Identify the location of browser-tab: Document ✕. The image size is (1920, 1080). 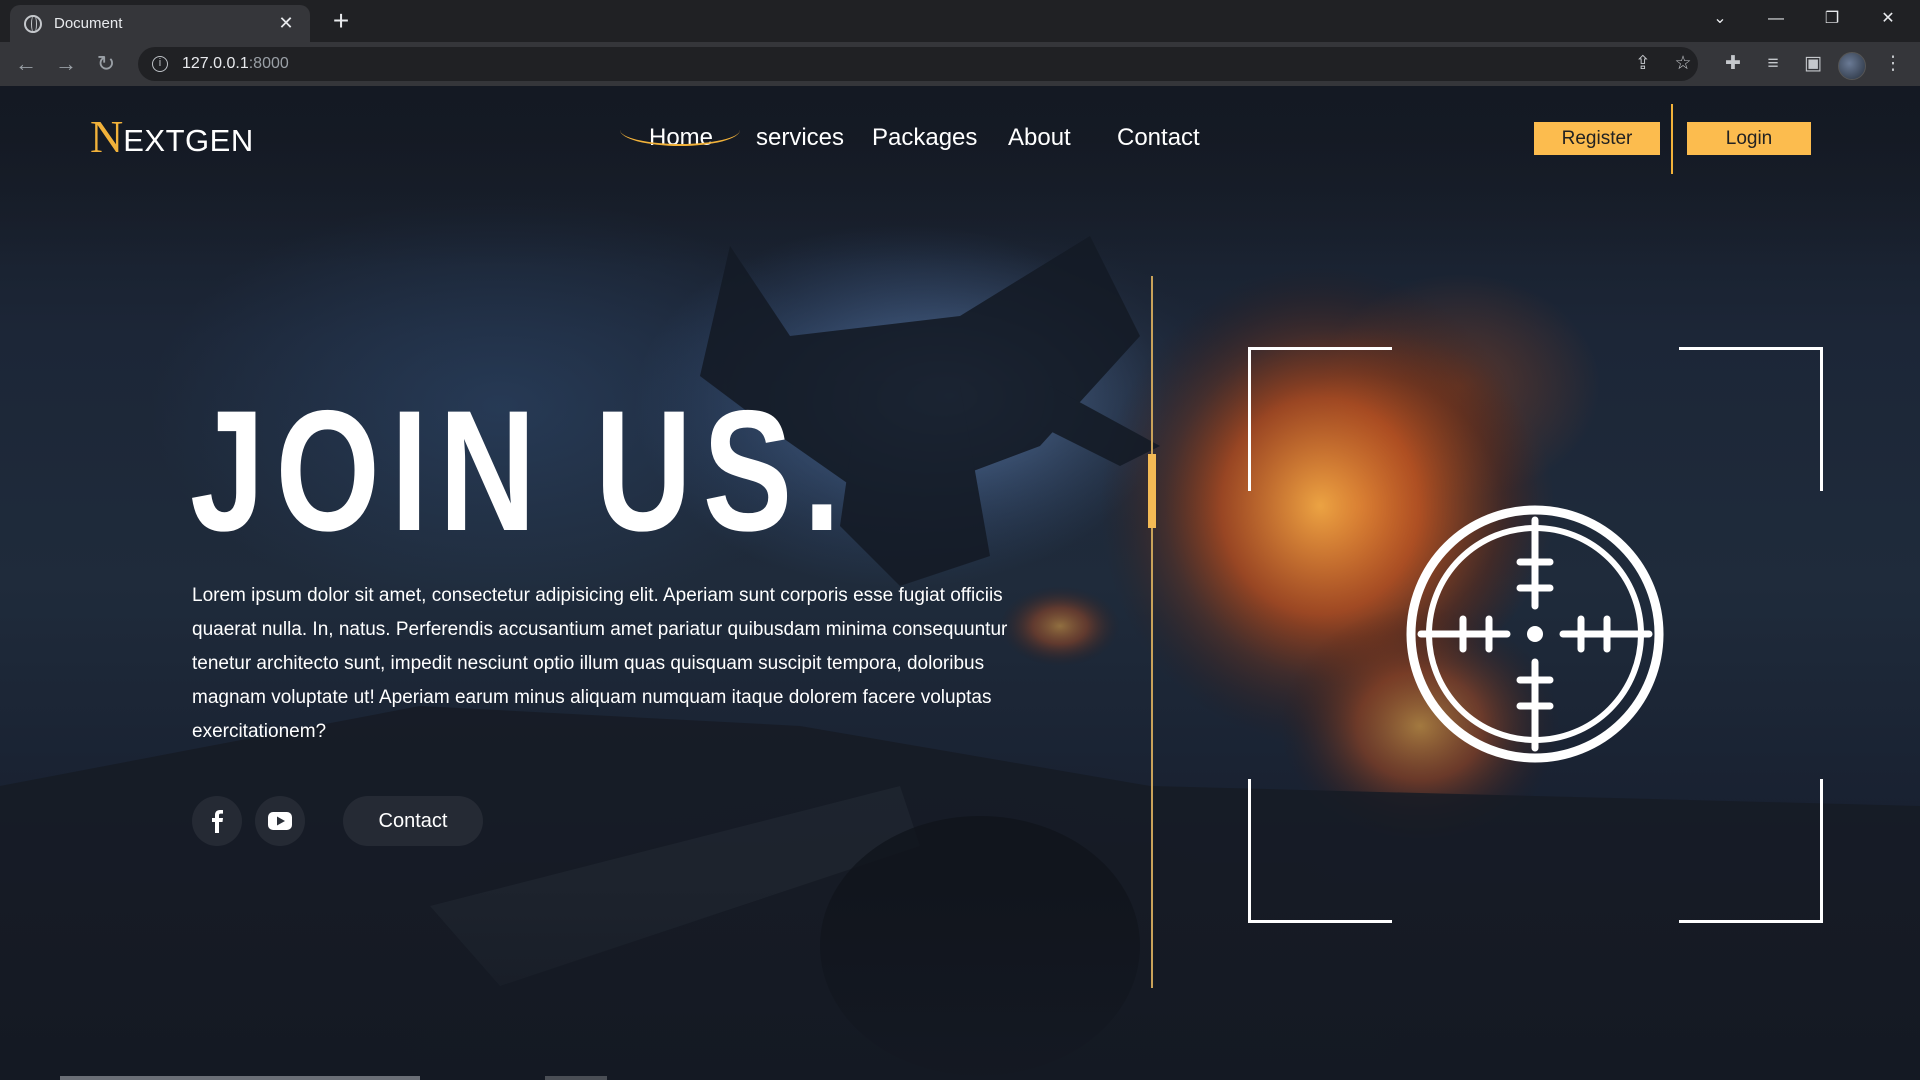
(160, 23).